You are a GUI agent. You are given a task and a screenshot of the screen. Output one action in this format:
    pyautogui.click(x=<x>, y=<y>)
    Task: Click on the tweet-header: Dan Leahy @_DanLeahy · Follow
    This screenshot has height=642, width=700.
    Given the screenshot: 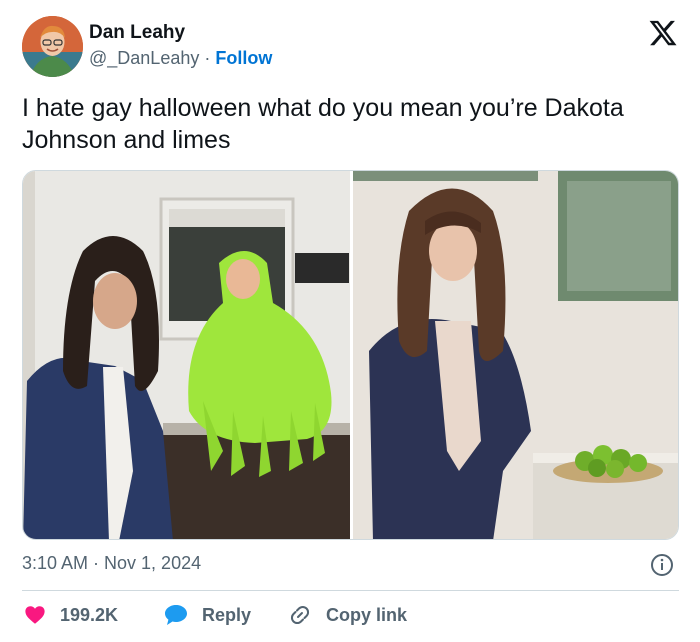 What is the action you would take?
    pyautogui.click(x=352, y=48)
    